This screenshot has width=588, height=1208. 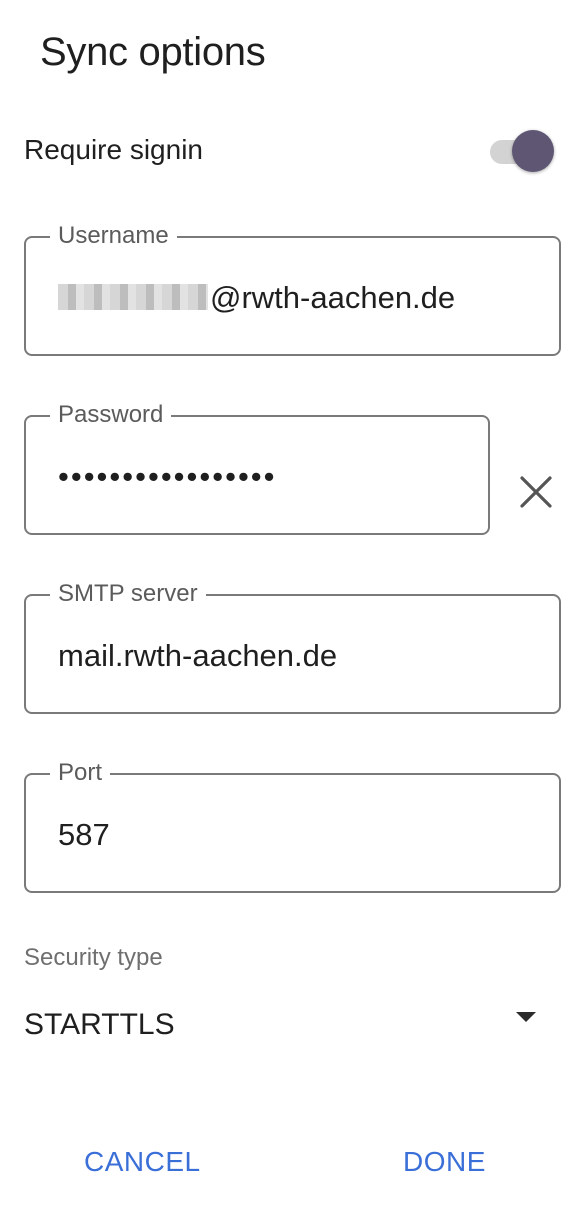 I want to click on username-label: Username, so click(x=113, y=236).